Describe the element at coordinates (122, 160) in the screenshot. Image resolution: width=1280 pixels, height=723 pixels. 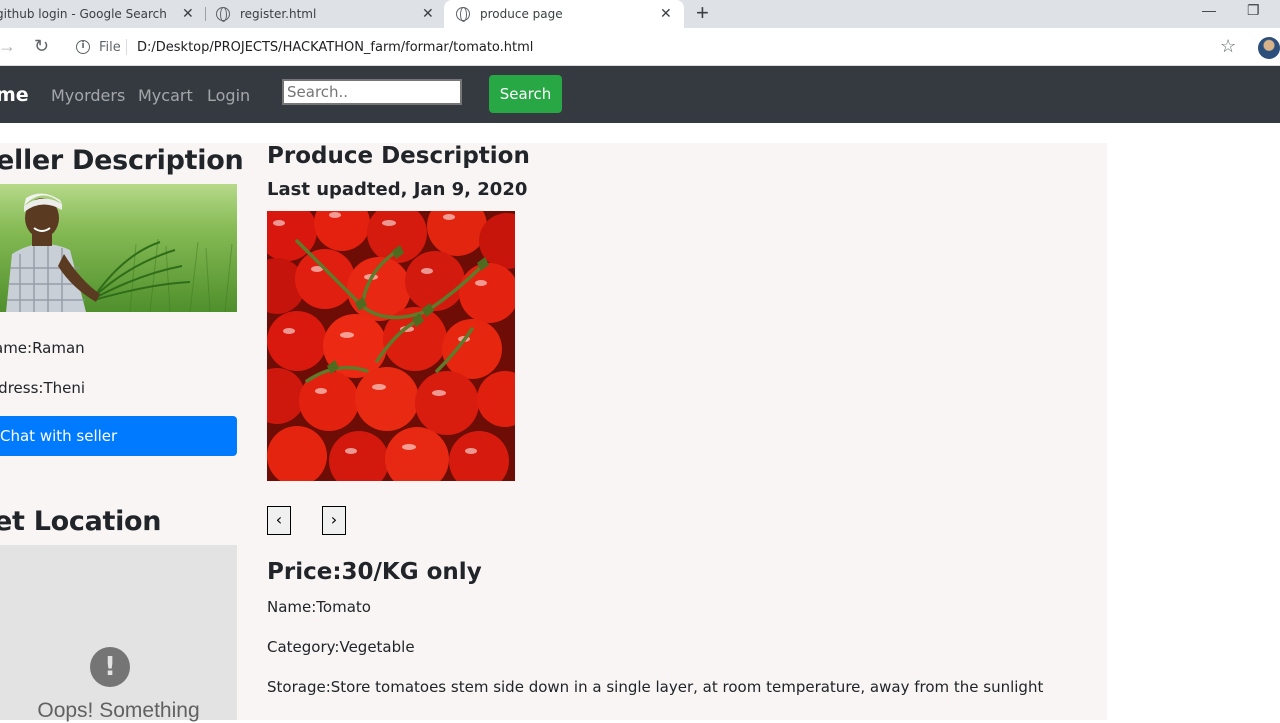
I see `seller-heading: eller Description` at that location.